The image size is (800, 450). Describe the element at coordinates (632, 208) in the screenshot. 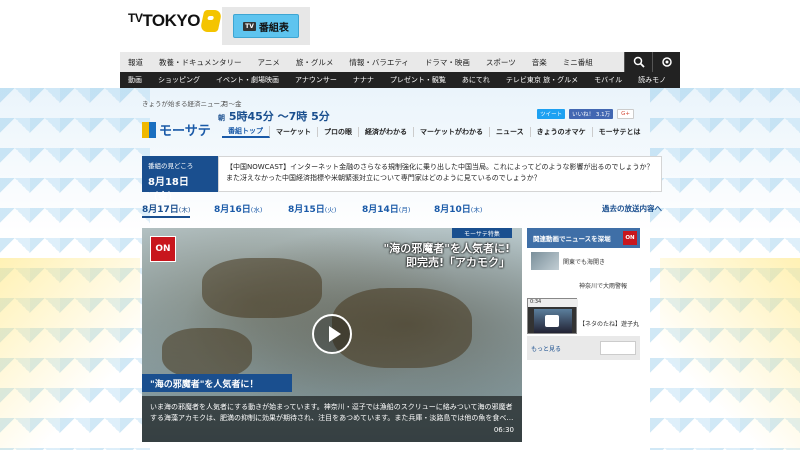

I see `past-broadcasts-link: 過去の放送内容へ` at that location.